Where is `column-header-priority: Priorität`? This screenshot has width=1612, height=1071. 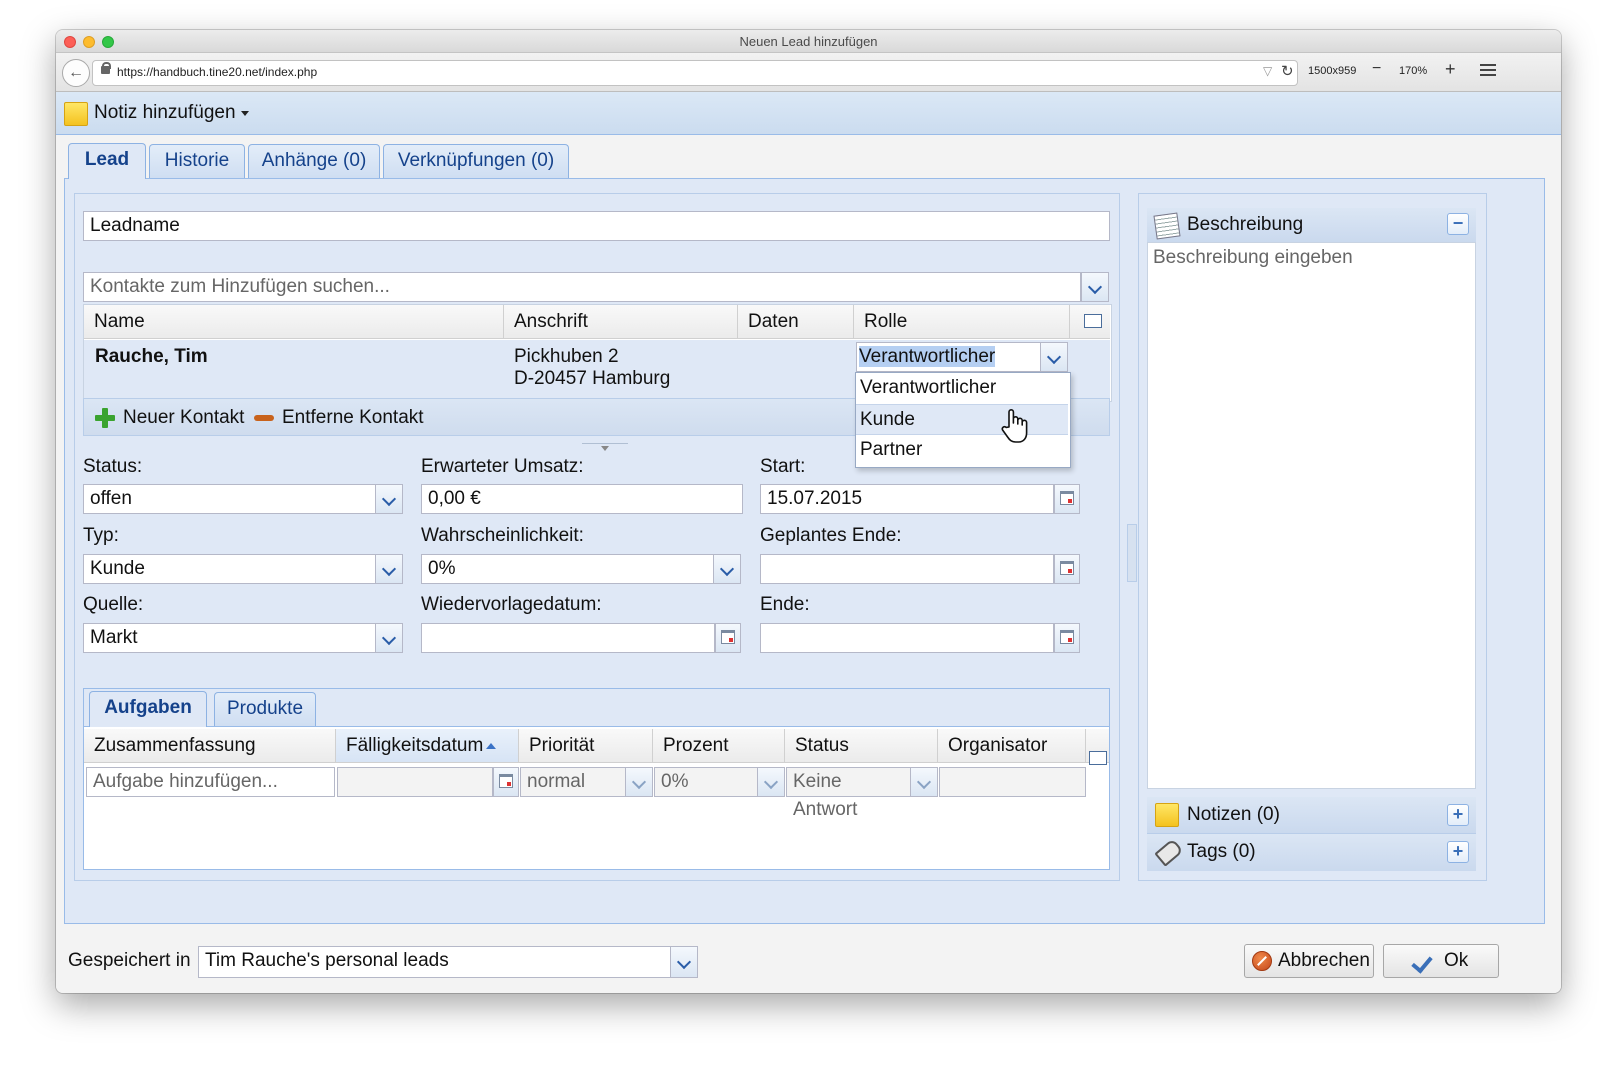
column-header-priority: Priorität is located at coordinates (586, 746).